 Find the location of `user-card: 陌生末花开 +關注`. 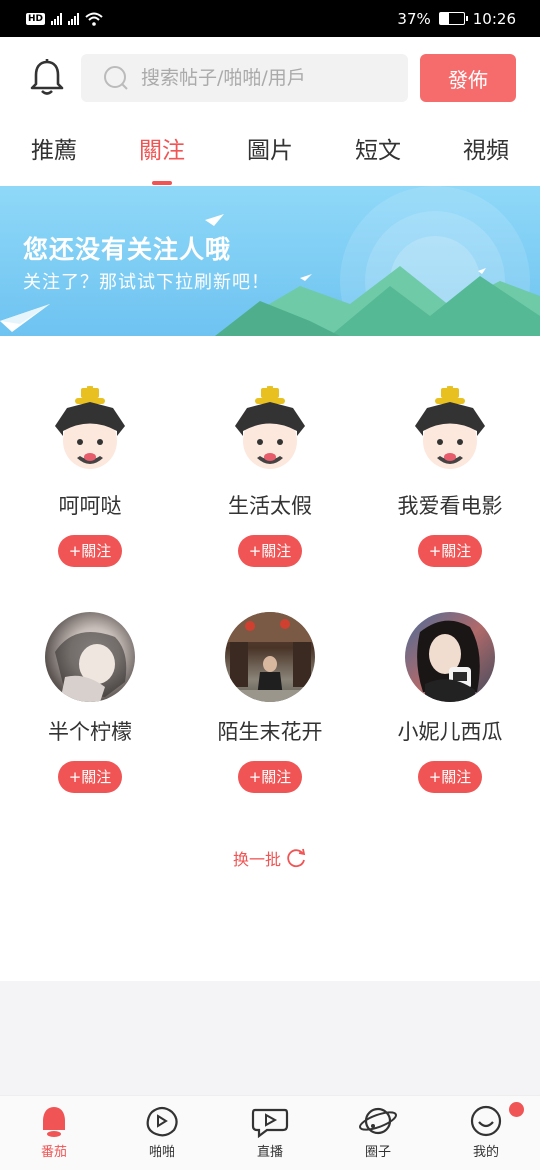

user-card: 陌生末花开 +關注 is located at coordinates (270, 702).